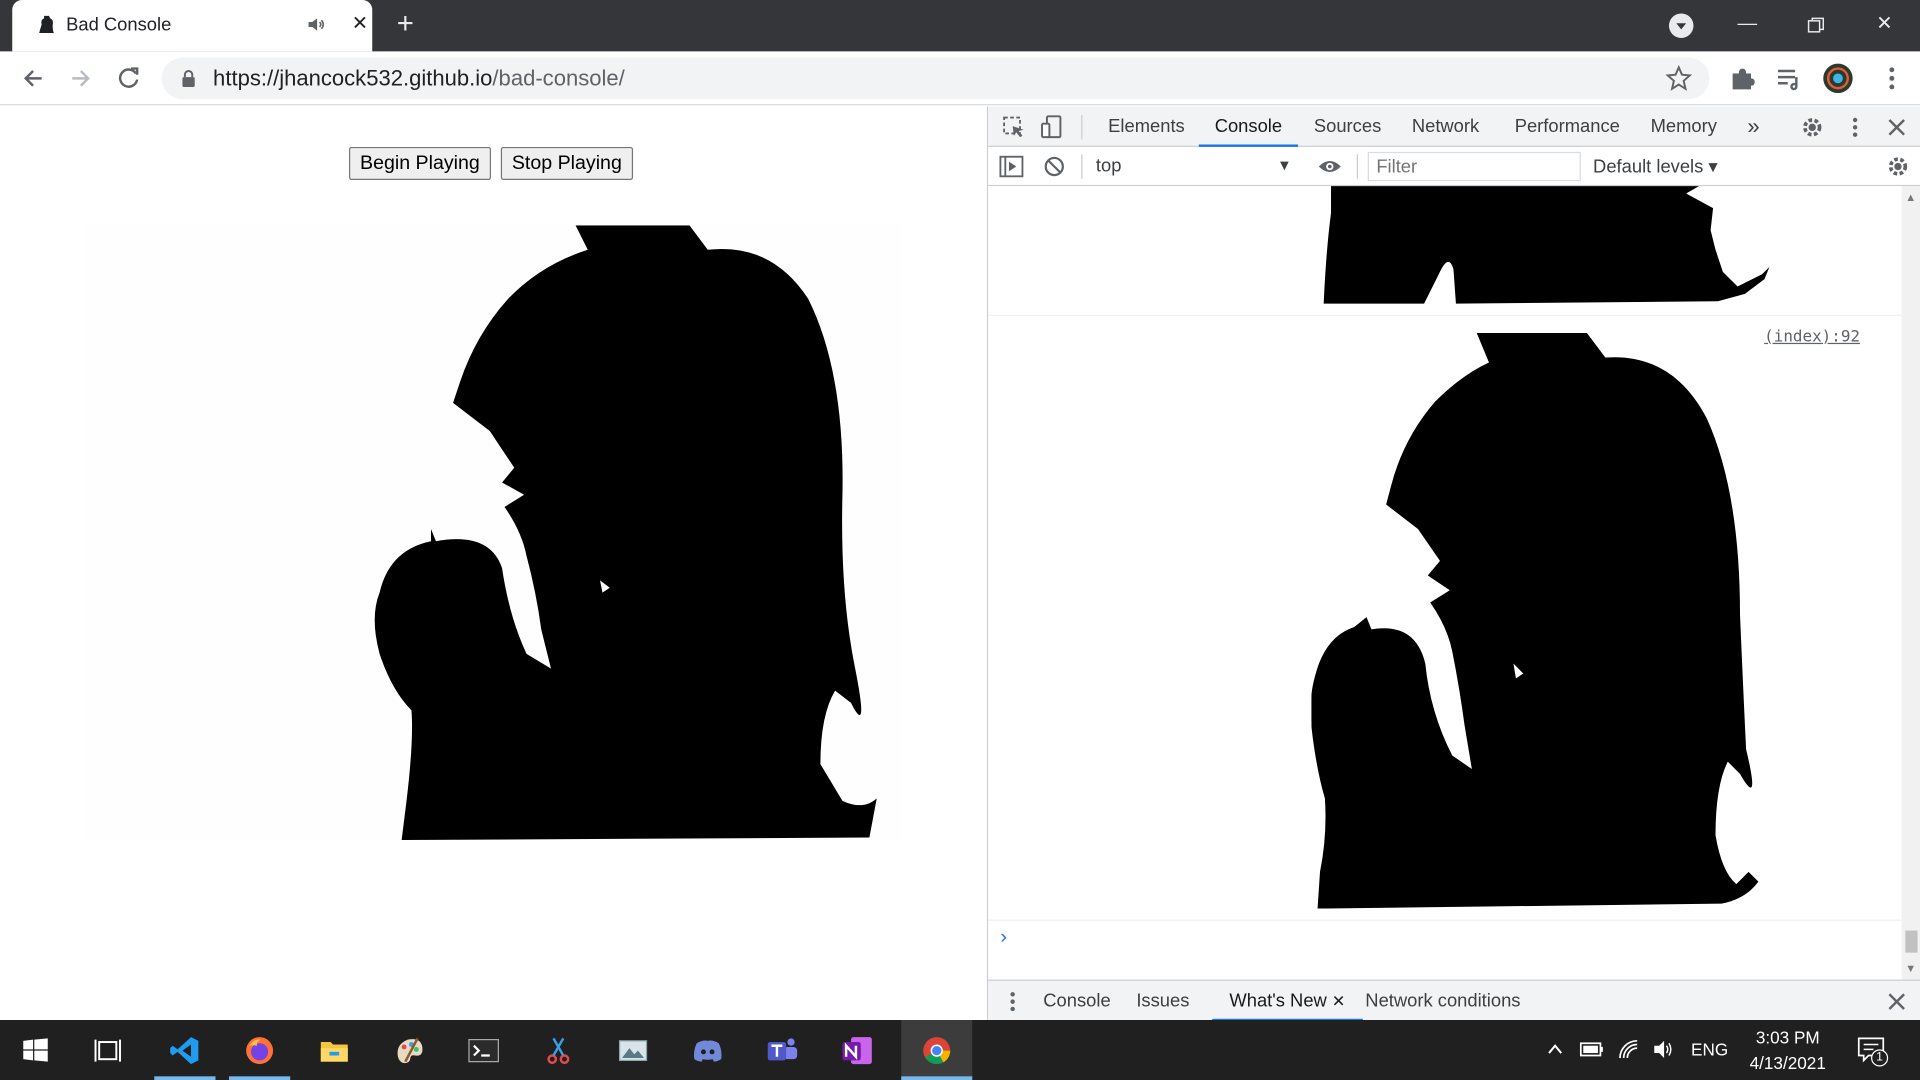 The width and height of the screenshot is (1920, 1080). What do you see at coordinates (1910, 968) in the screenshot?
I see `scroll-down-arrow: ▼` at bounding box center [1910, 968].